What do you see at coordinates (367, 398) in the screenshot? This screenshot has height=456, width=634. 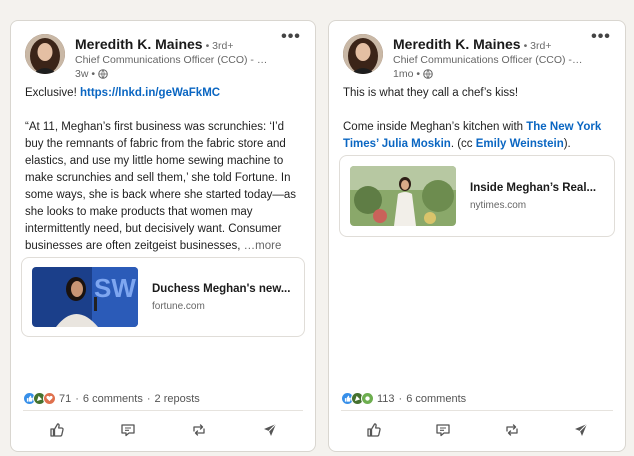 I see `support-reaction-icon` at bounding box center [367, 398].